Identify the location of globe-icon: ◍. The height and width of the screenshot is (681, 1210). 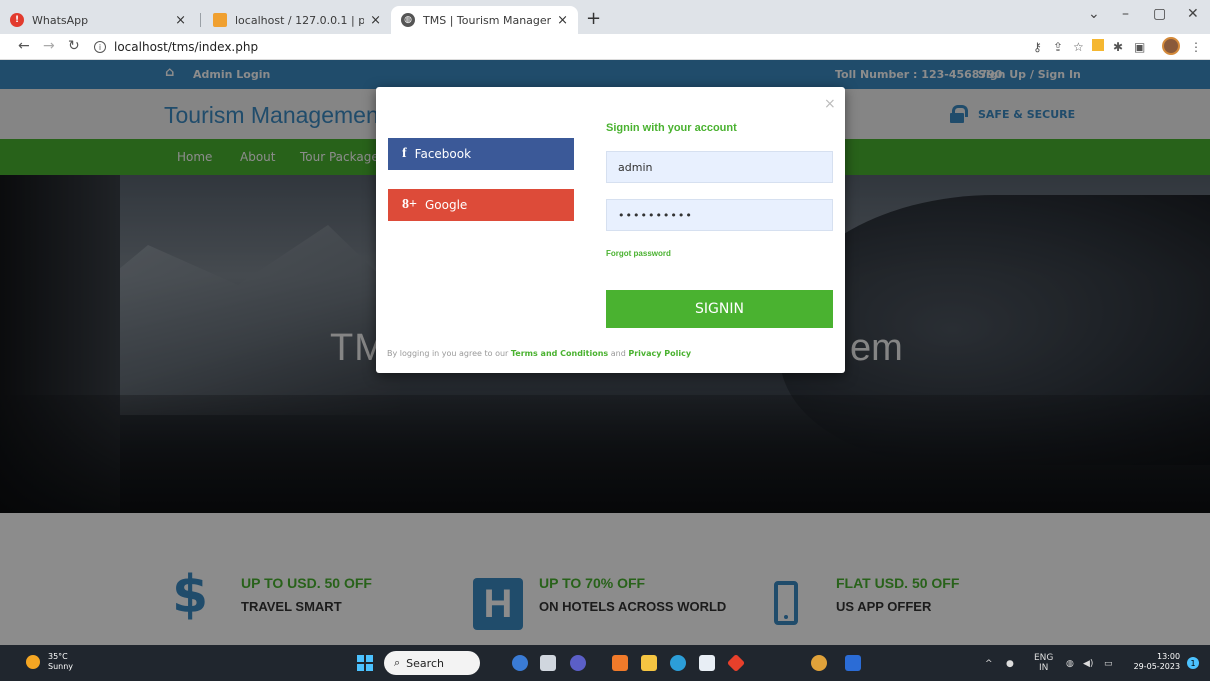
(408, 20).